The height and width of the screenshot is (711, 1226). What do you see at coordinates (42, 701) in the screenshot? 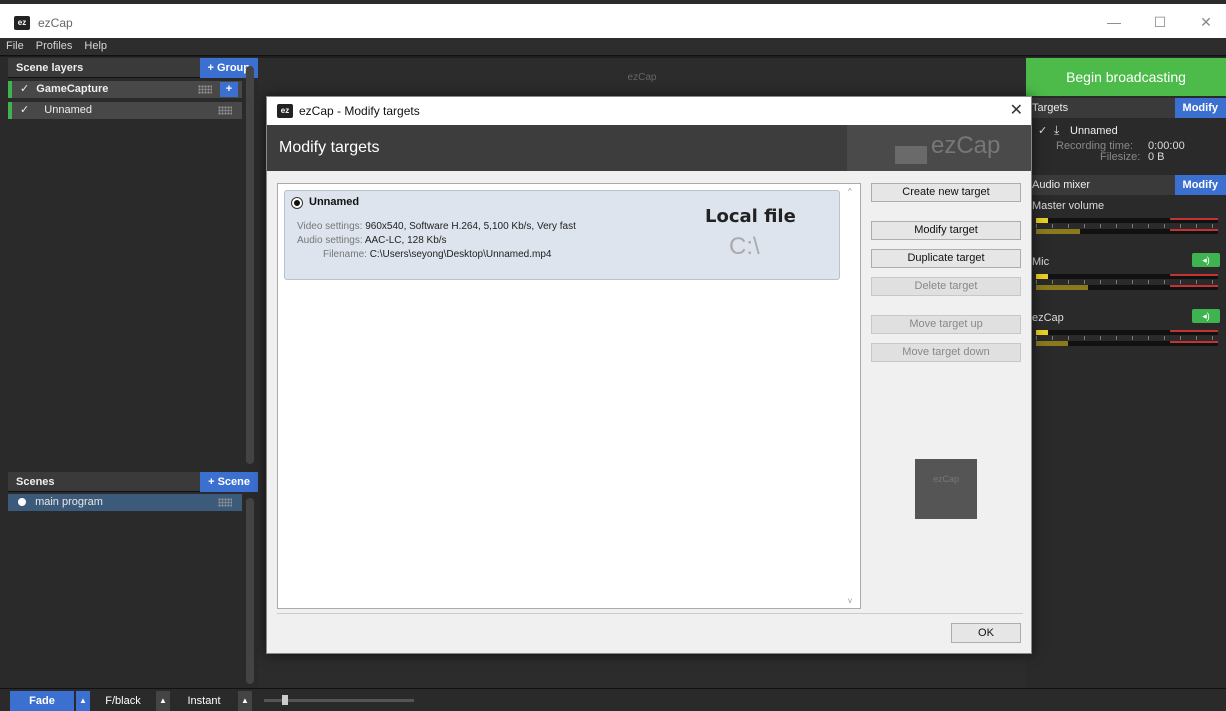
I see `fade-button: Fade` at bounding box center [42, 701].